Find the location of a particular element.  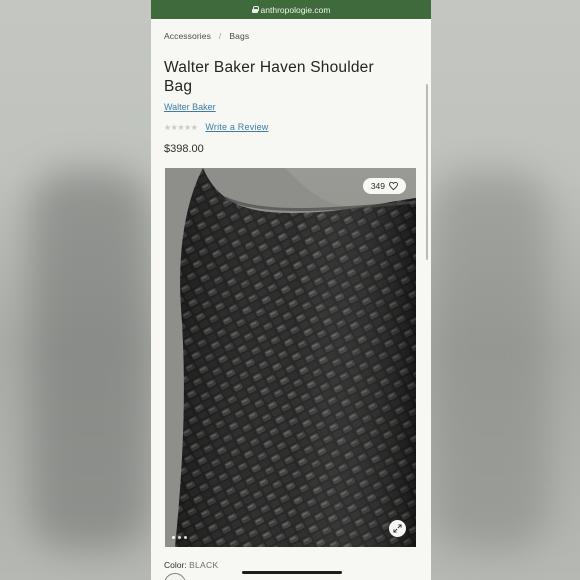

color-selector-label: Color: BLACK is located at coordinates (191, 565).